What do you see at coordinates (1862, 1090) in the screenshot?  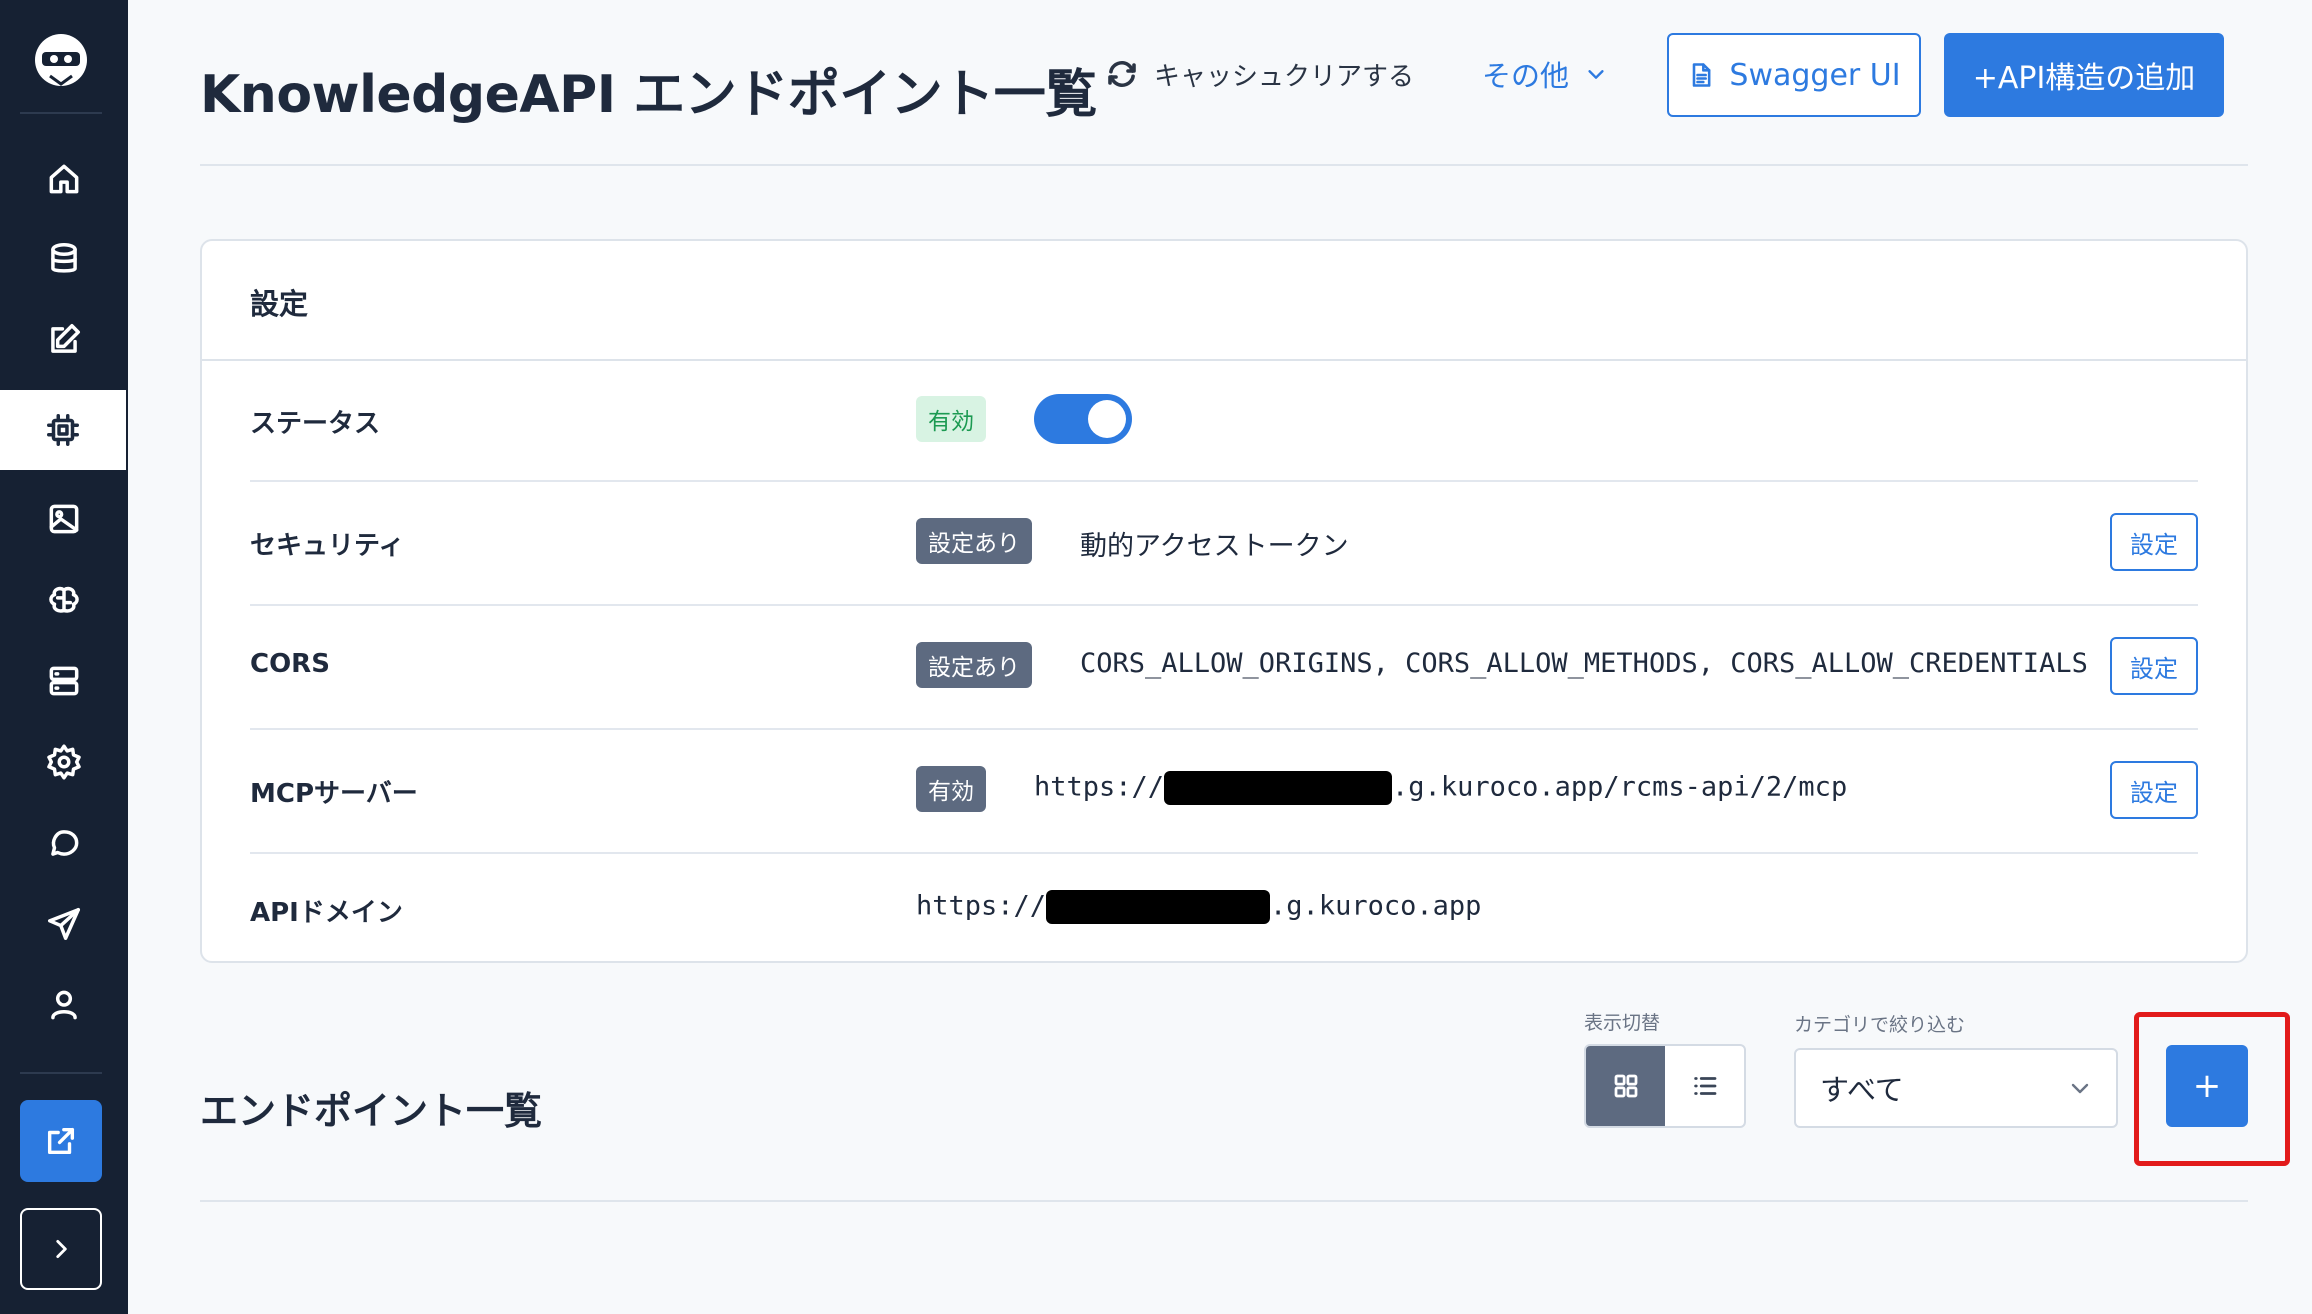 I see `category-select-value: すべて` at bounding box center [1862, 1090].